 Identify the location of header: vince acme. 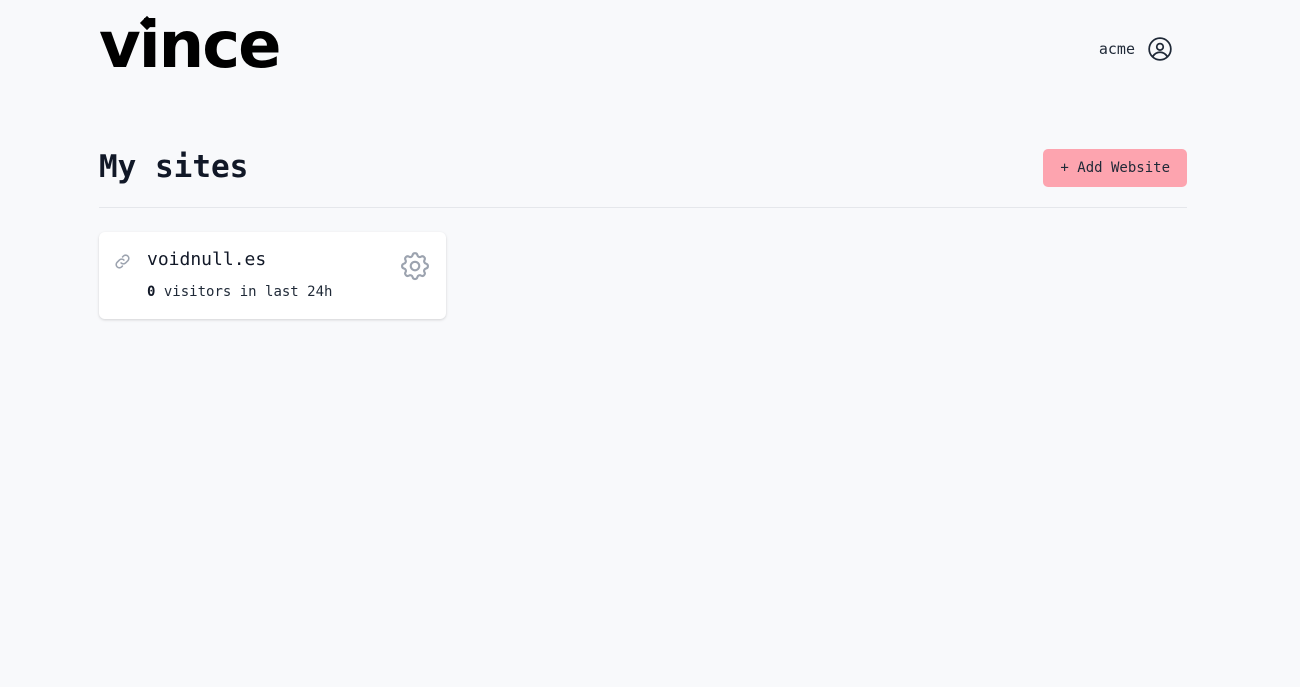
(643, 46).